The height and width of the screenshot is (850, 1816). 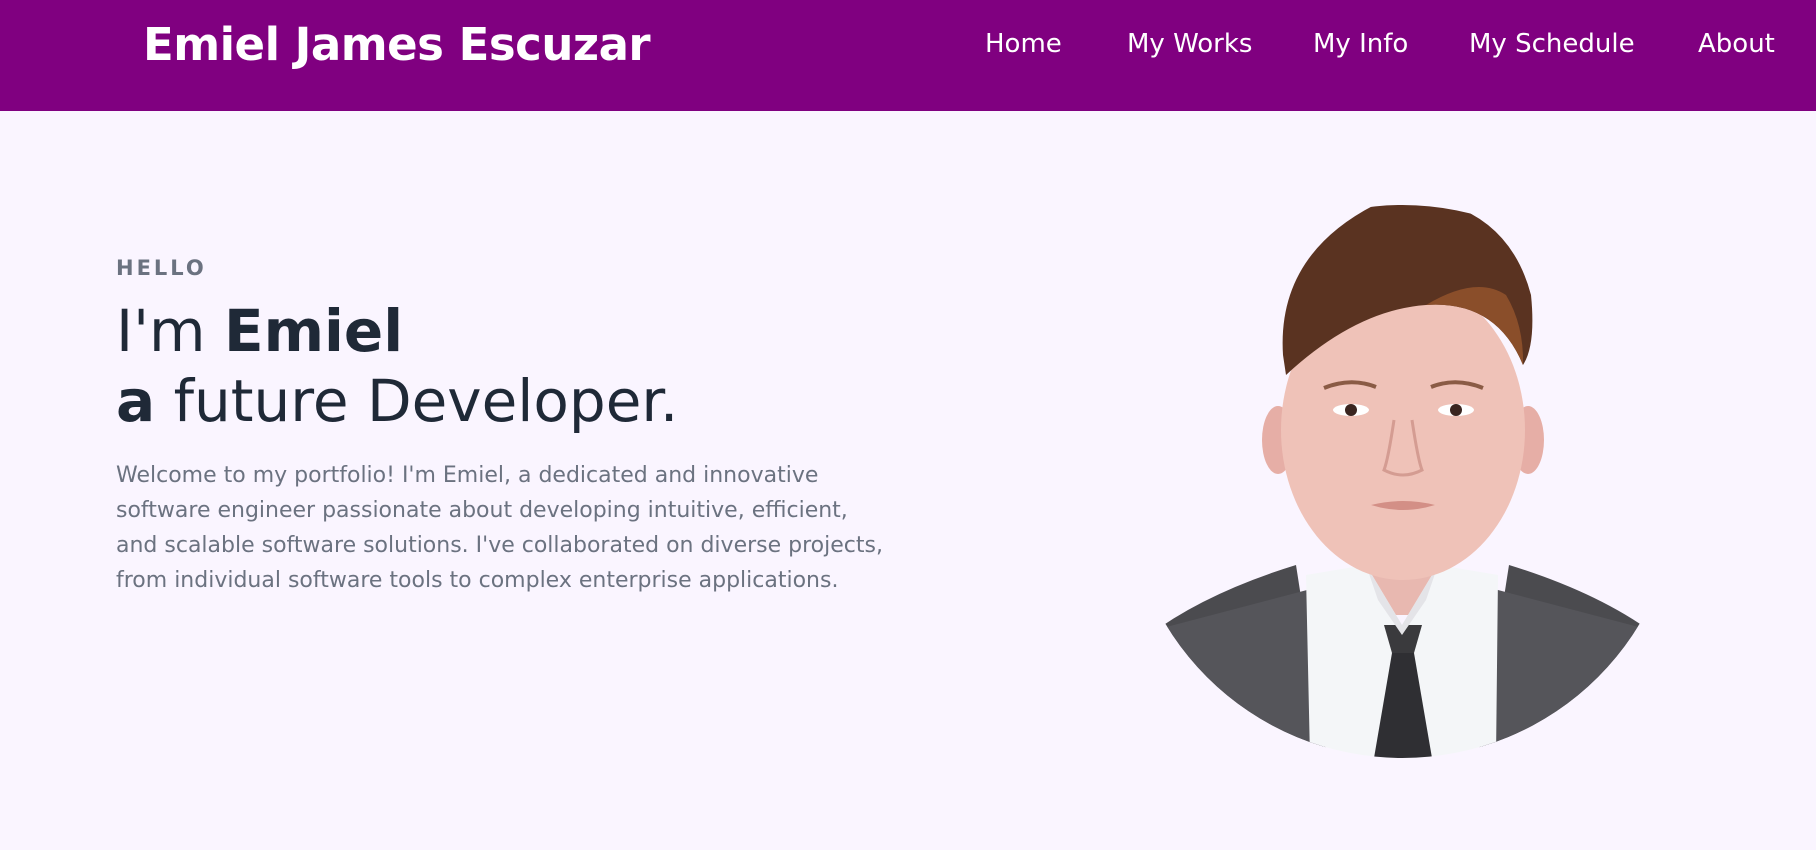 I want to click on headline-role: future Developer., so click(x=417, y=401).